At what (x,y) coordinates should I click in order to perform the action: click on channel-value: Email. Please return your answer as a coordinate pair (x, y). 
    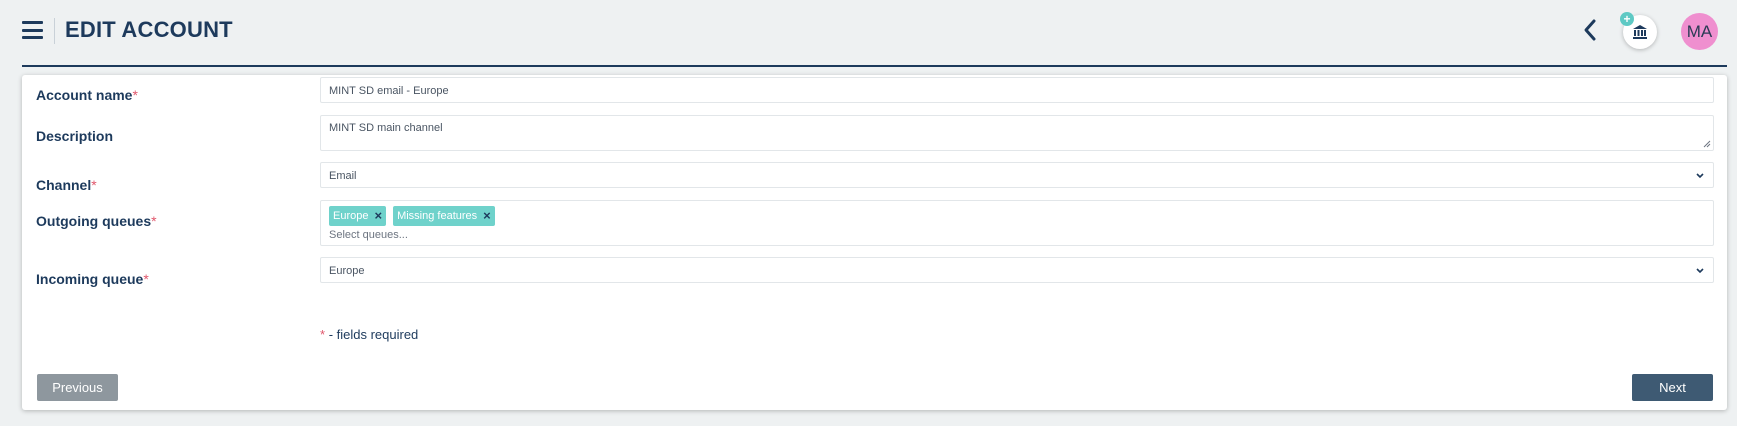
    Looking at the image, I should click on (343, 176).